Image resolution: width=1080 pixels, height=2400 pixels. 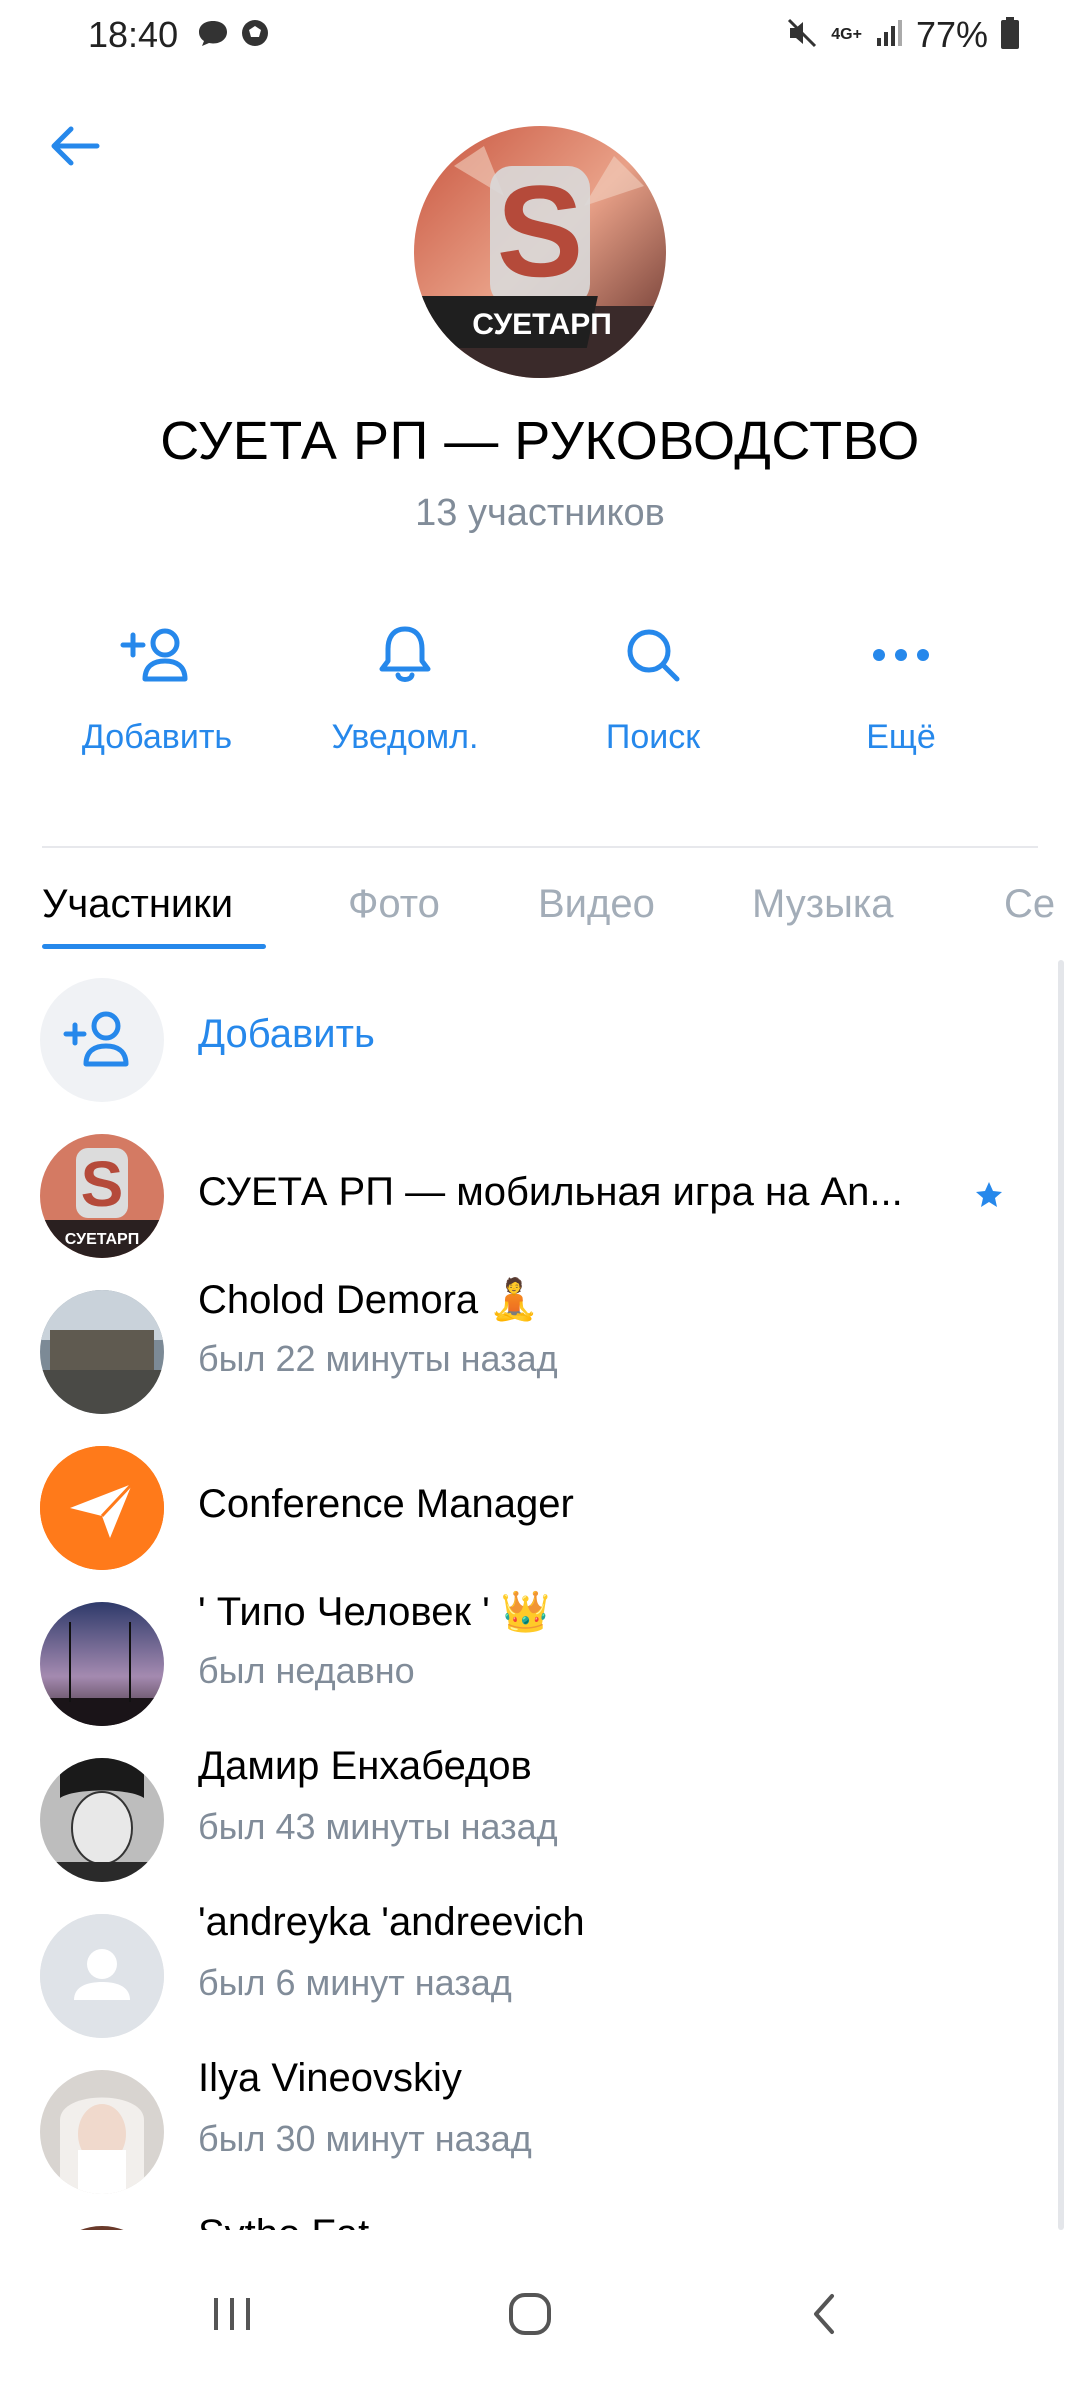 What do you see at coordinates (255, 35) in the screenshot?
I see `soccer-icon` at bounding box center [255, 35].